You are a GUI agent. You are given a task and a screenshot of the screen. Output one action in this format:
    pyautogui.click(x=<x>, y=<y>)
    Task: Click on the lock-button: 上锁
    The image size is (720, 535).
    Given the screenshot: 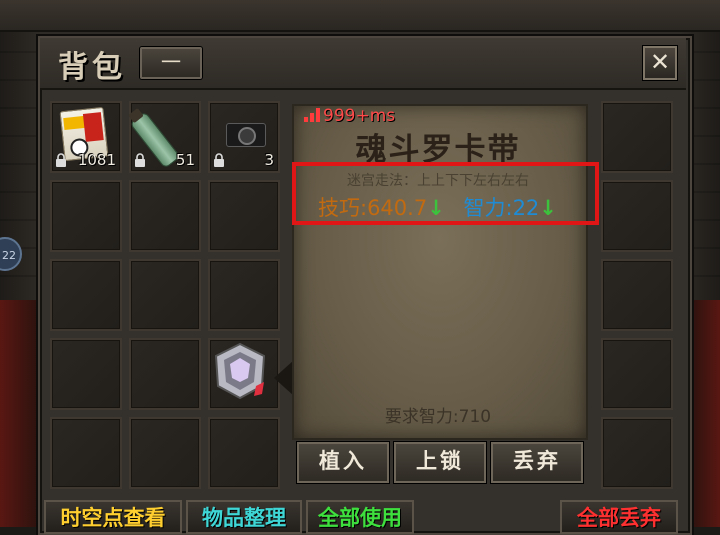 What is the action you would take?
    pyautogui.click(x=440, y=462)
    